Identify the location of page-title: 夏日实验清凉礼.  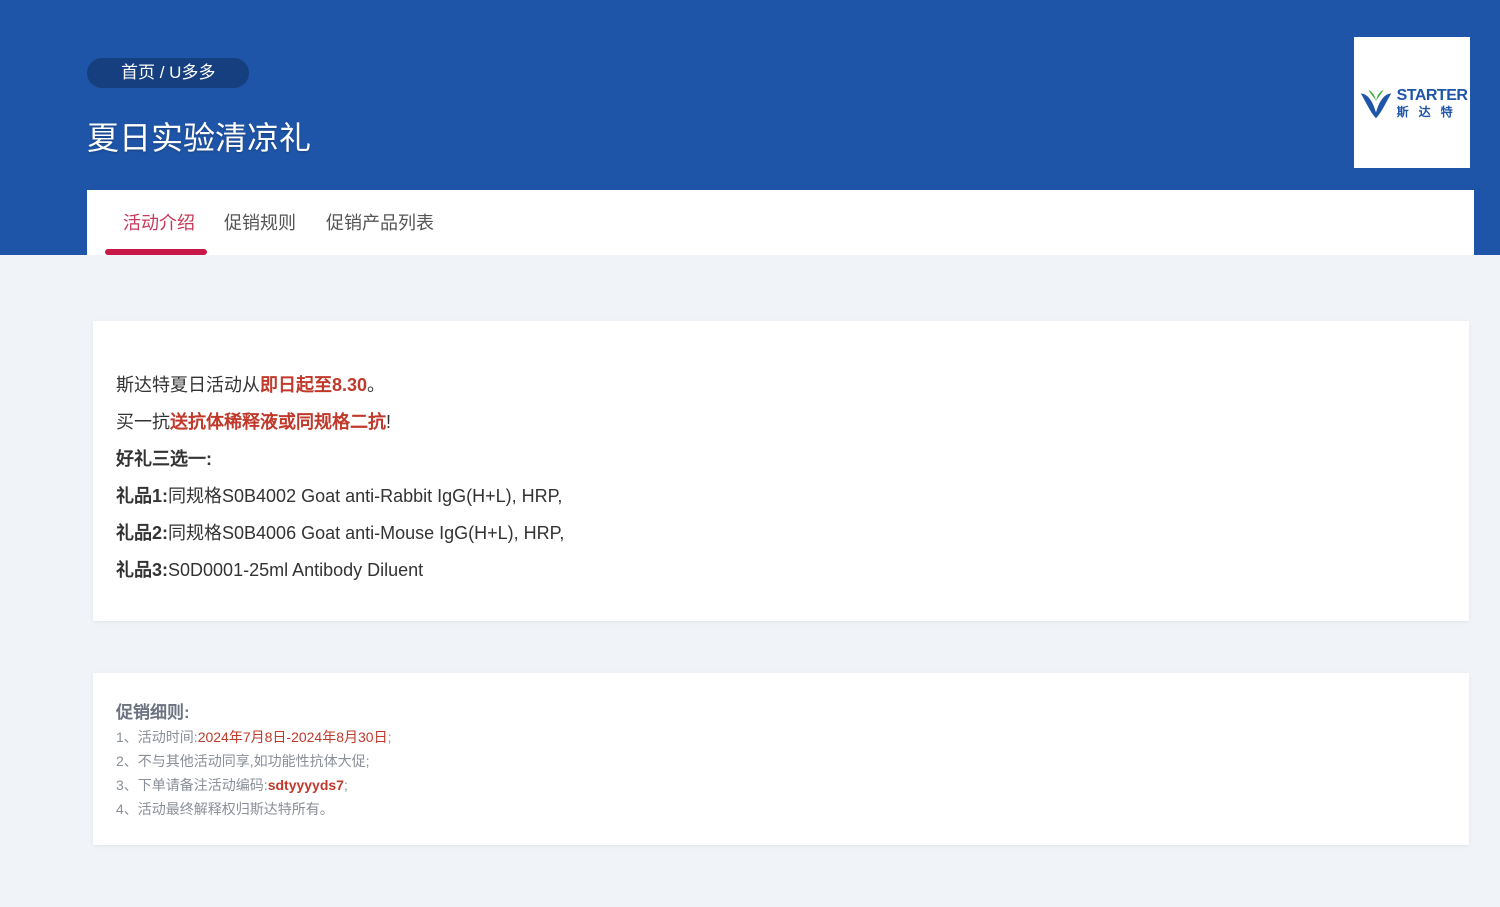
(199, 138).